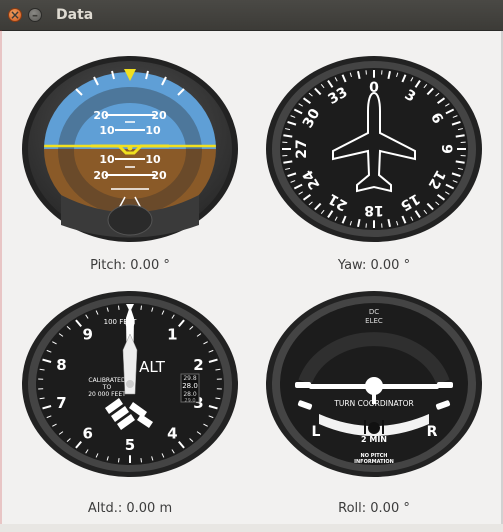 This screenshot has width=503, height=532. I want to click on pitch-mark-20-down-left: 20, so click(101, 175).